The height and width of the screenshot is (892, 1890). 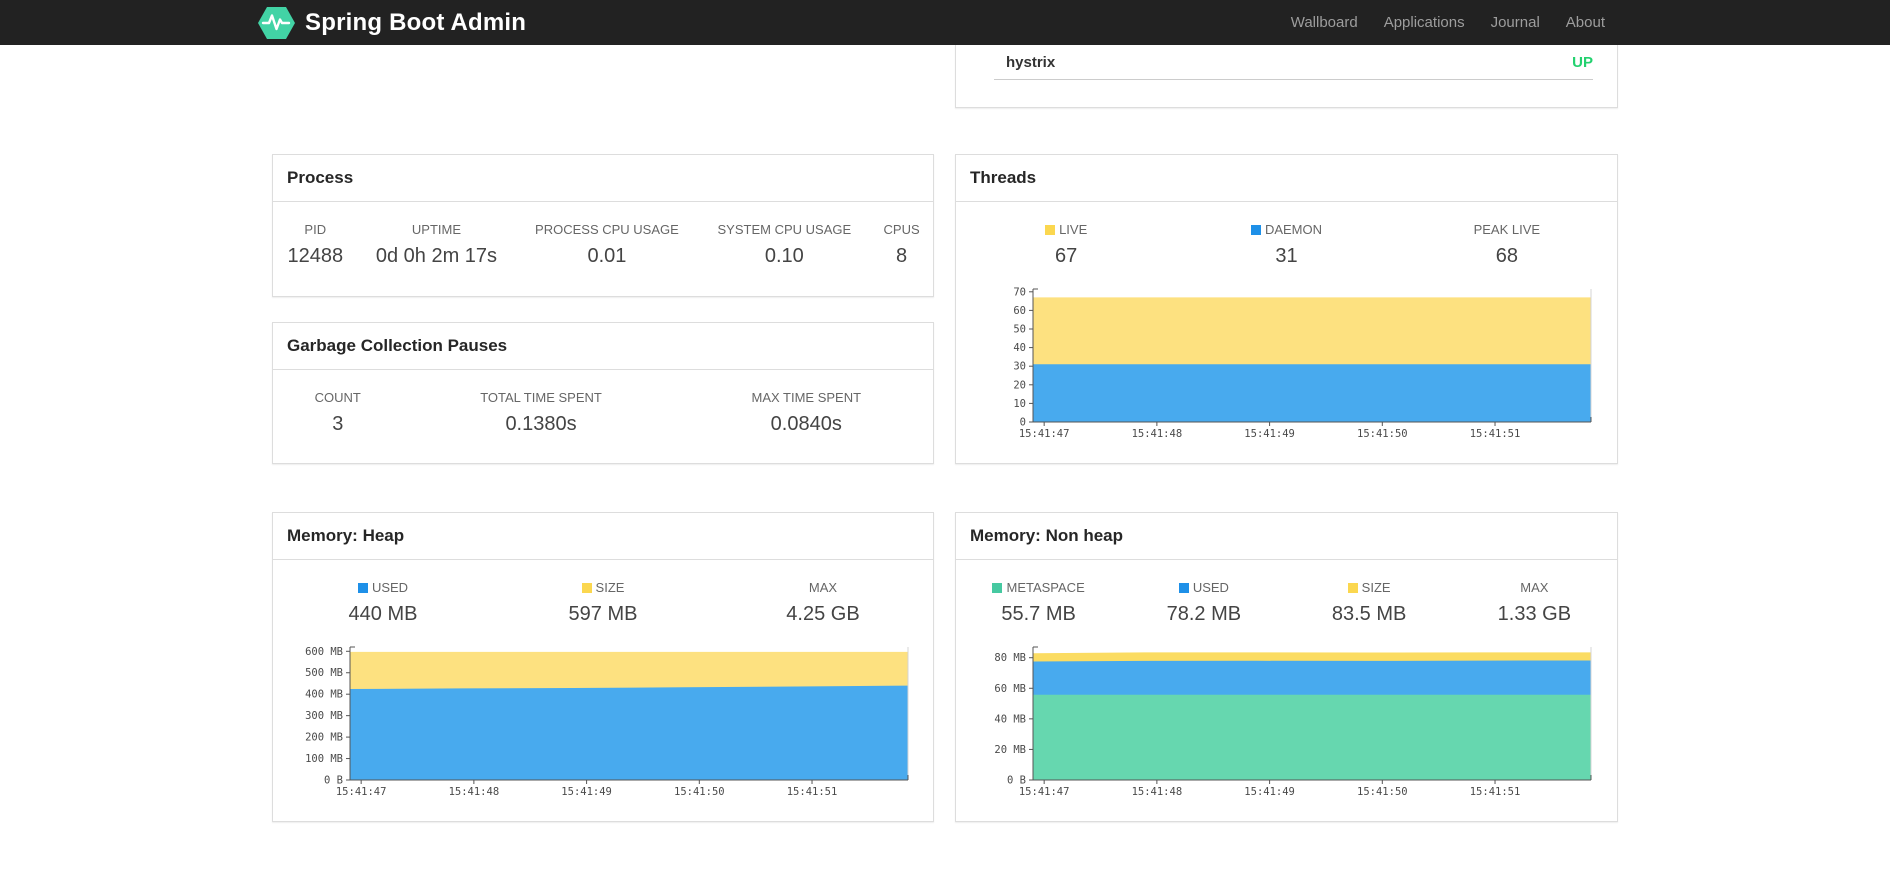 I want to click on stat-value: 31, so click(x=1286, y=256).